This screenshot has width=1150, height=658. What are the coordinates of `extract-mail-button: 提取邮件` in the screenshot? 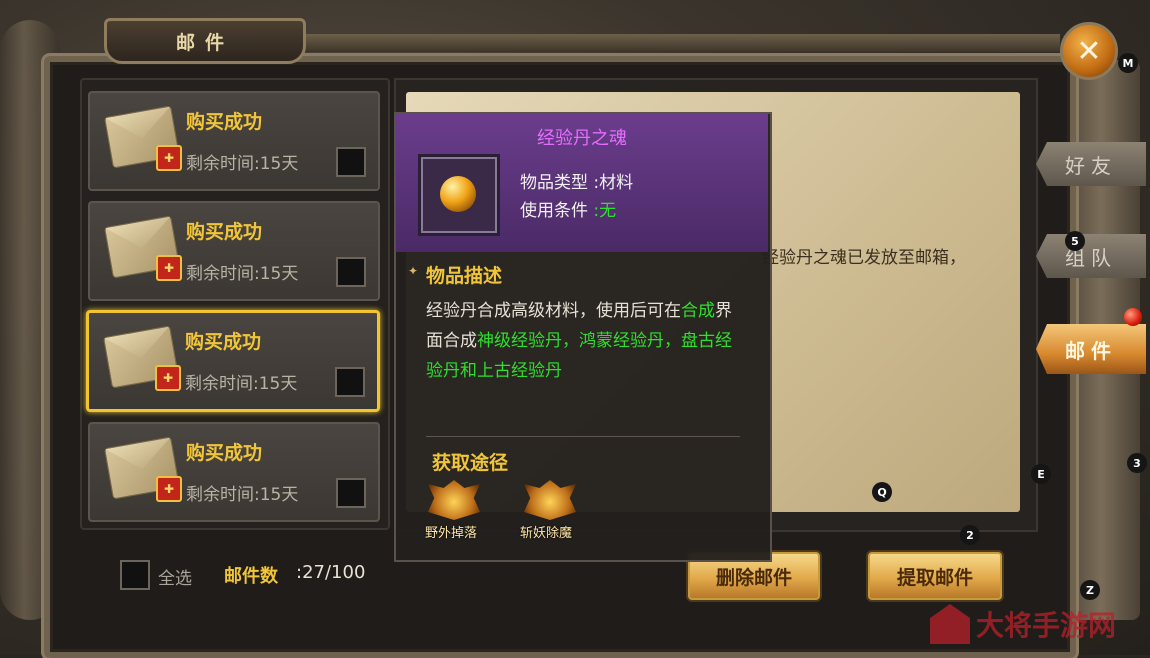 It's located at (935, 576).